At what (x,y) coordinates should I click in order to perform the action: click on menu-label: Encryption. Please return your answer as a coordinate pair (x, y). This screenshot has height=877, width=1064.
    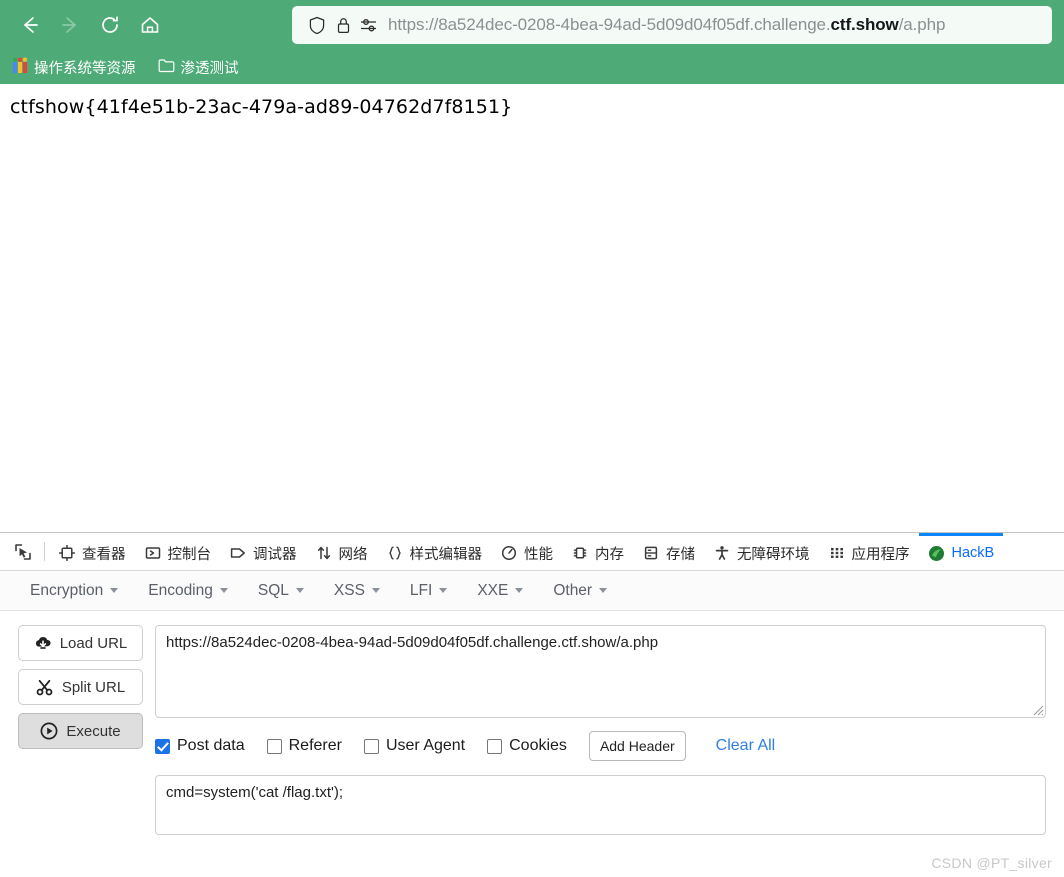
    Looking at the image, I should click on (67, 590).